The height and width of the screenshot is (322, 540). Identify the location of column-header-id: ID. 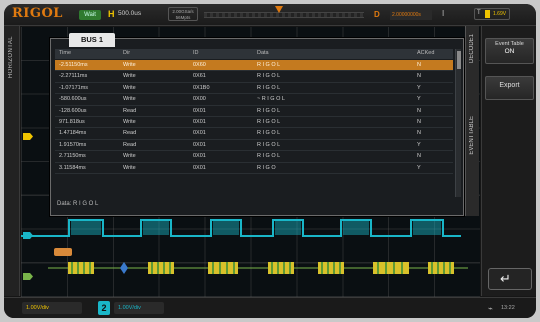
(196, 53).